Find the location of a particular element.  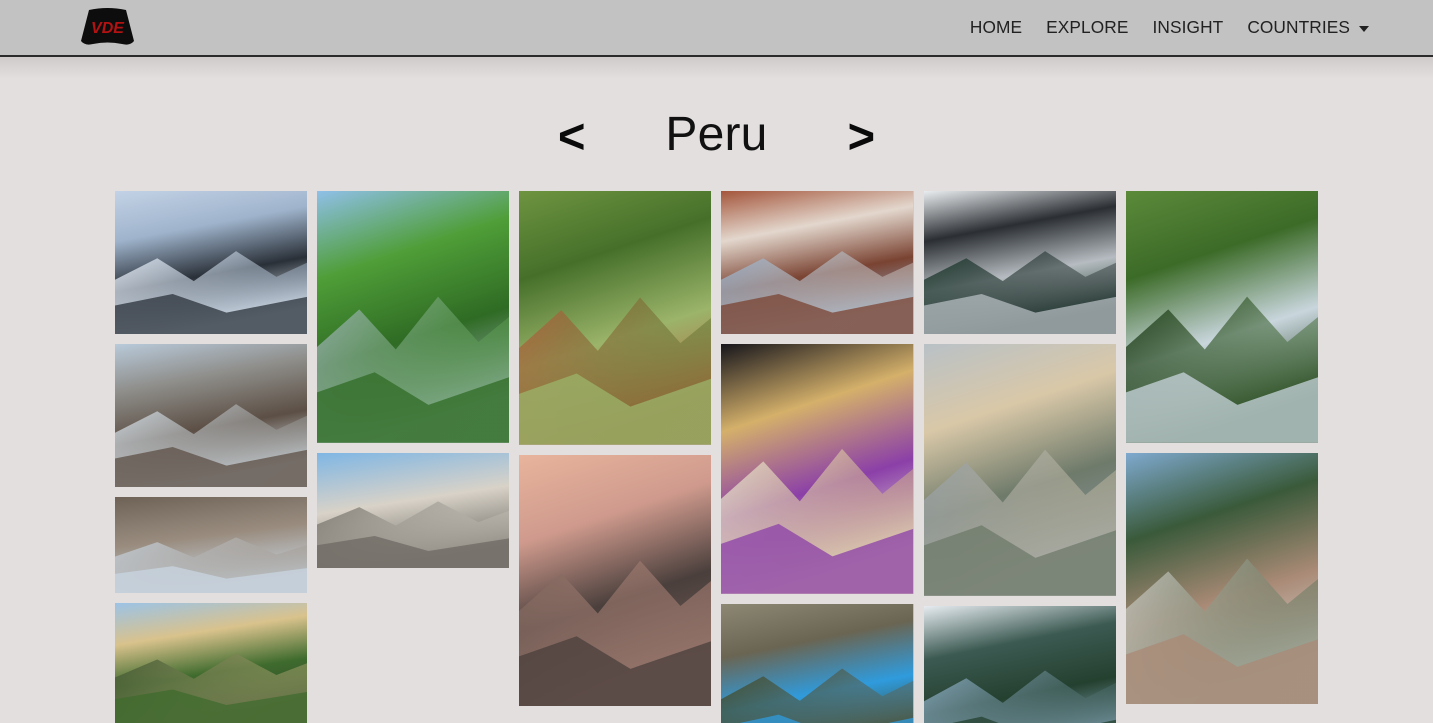

nav-label-insight: INSIGHT is located at coordinates (1188, 27).